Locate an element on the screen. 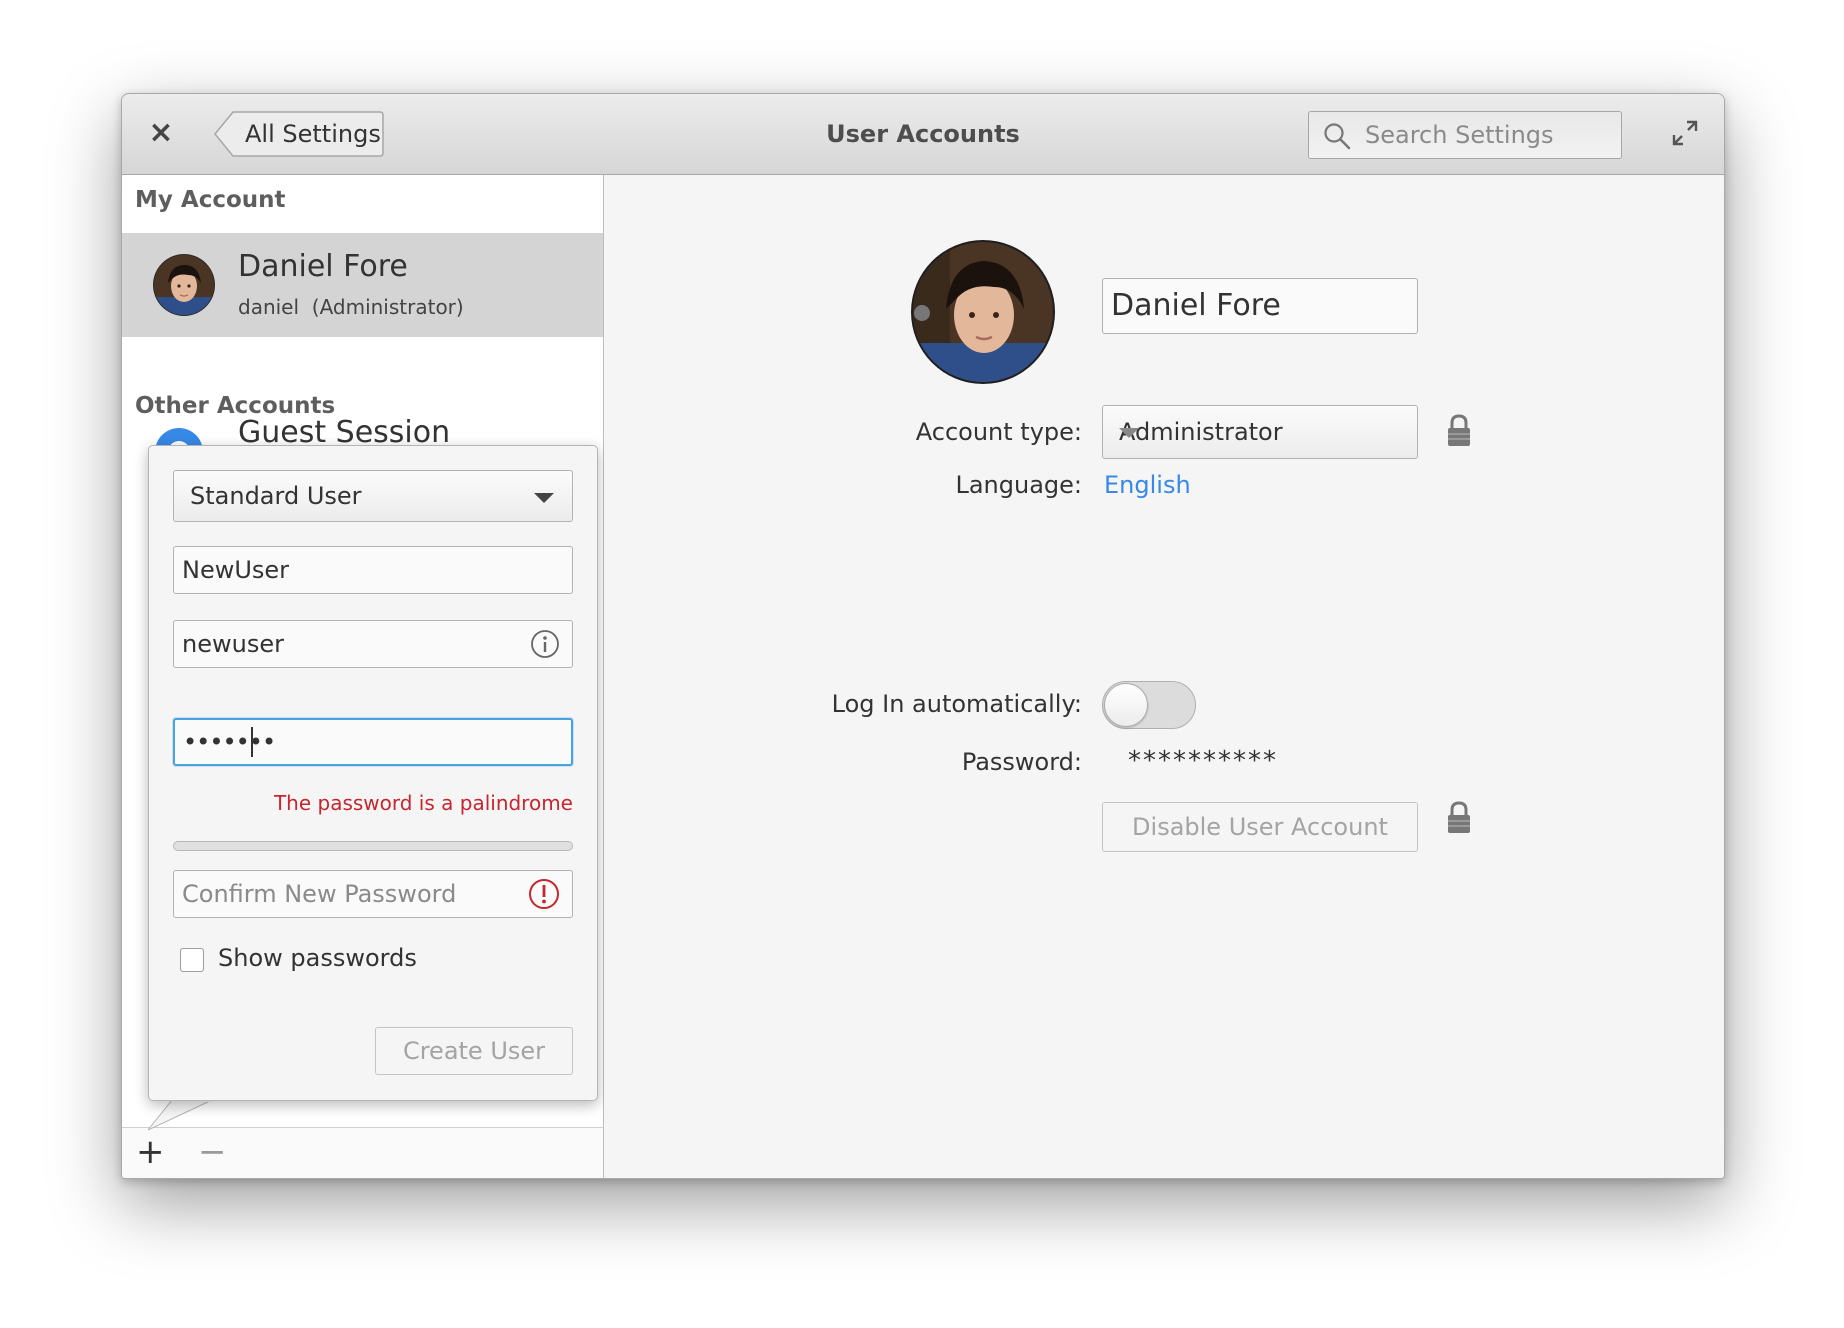  account-subtitle: daniel (Administrator) is located at coordinates (351, 307).